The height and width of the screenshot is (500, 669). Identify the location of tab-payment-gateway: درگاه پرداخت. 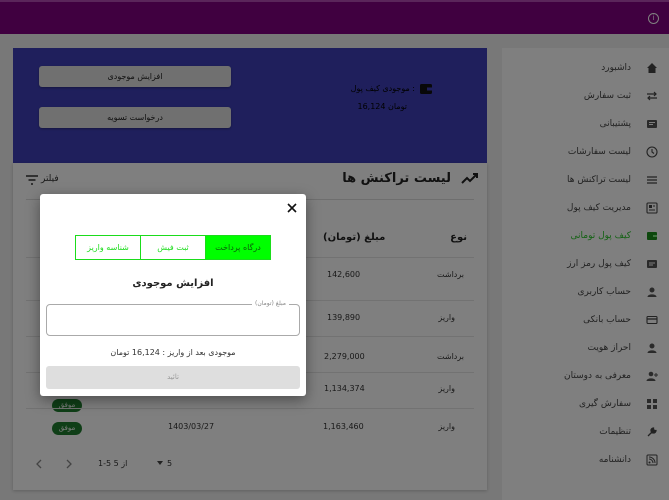
(237, 247).